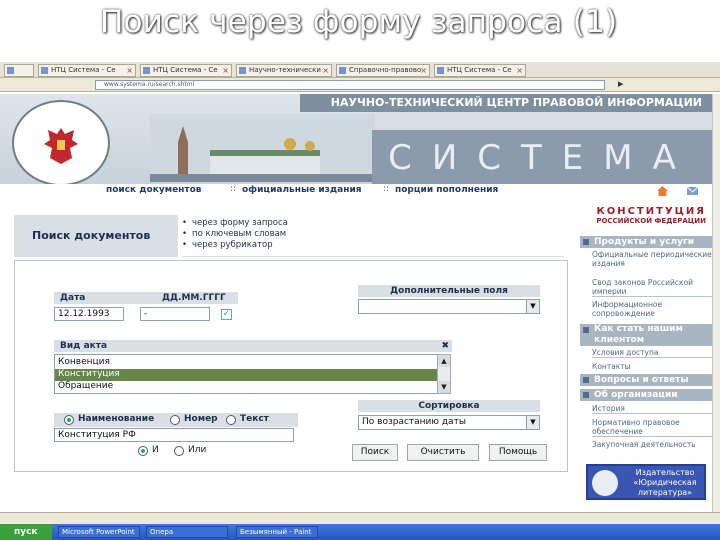 The width and height of the screenshot is (720, 540). I want to click on sort-label: Сортировка, so click(449, 406).